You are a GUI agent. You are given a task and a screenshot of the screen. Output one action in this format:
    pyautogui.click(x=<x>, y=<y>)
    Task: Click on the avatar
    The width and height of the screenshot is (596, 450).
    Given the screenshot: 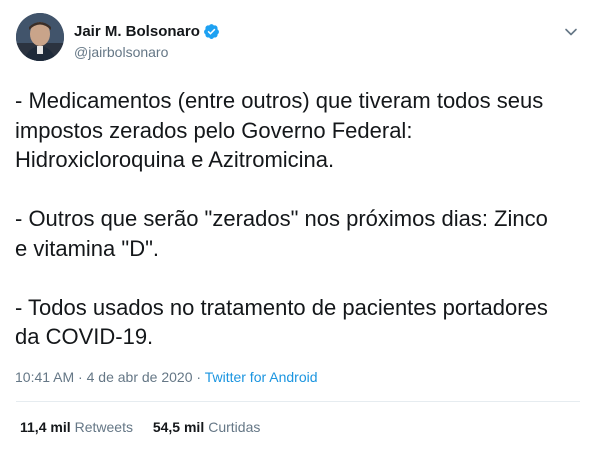 What is the action you would take?
    pyautogui.click(x=40, y=37)
    